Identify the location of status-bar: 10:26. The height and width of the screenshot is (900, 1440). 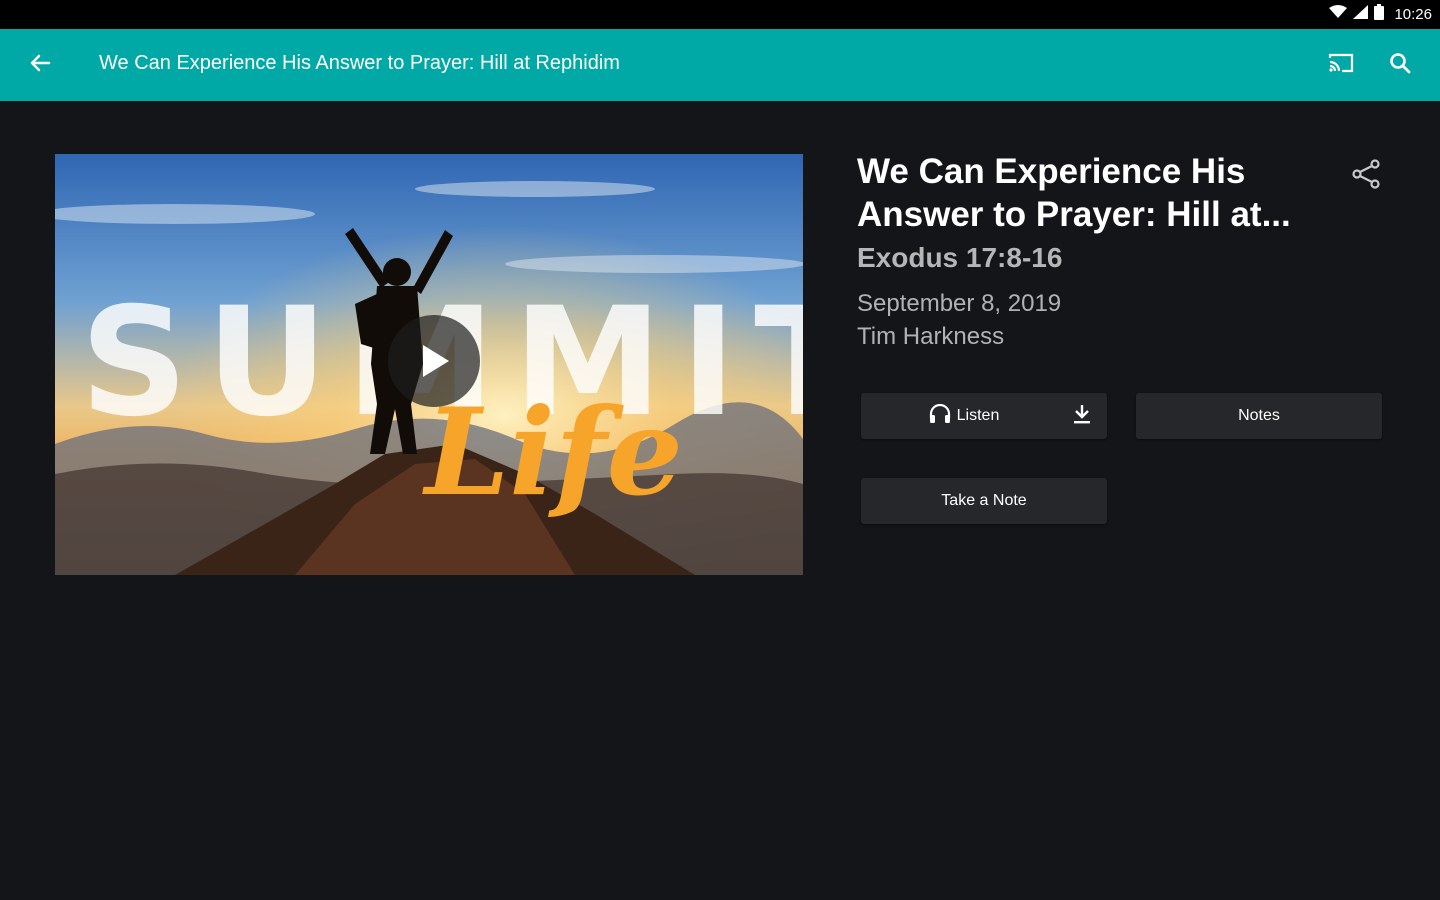
(720, 14).